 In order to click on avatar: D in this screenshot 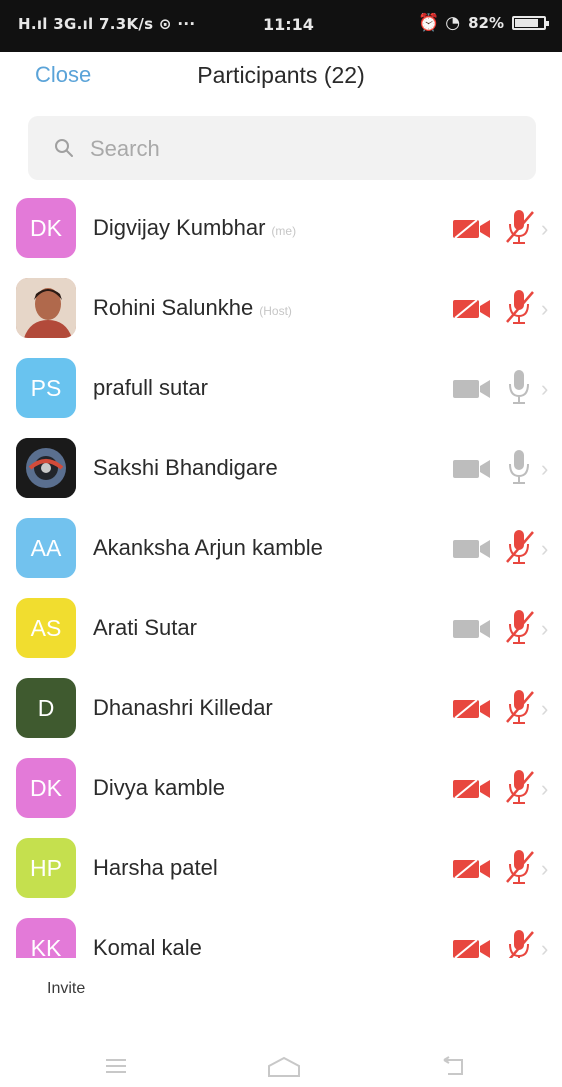, I will do `click(46, 708)`.